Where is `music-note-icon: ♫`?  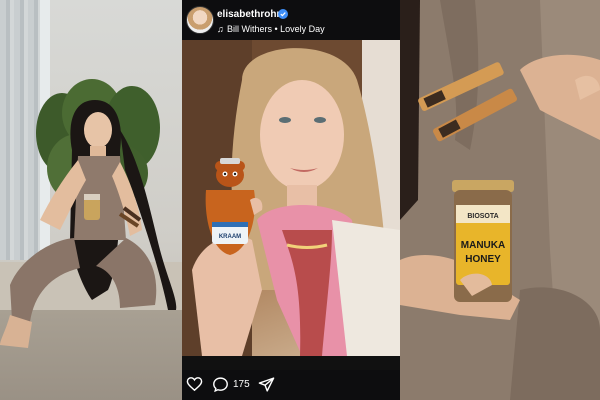
music-note-icon: ♫ is located at coordinates (220, 29).